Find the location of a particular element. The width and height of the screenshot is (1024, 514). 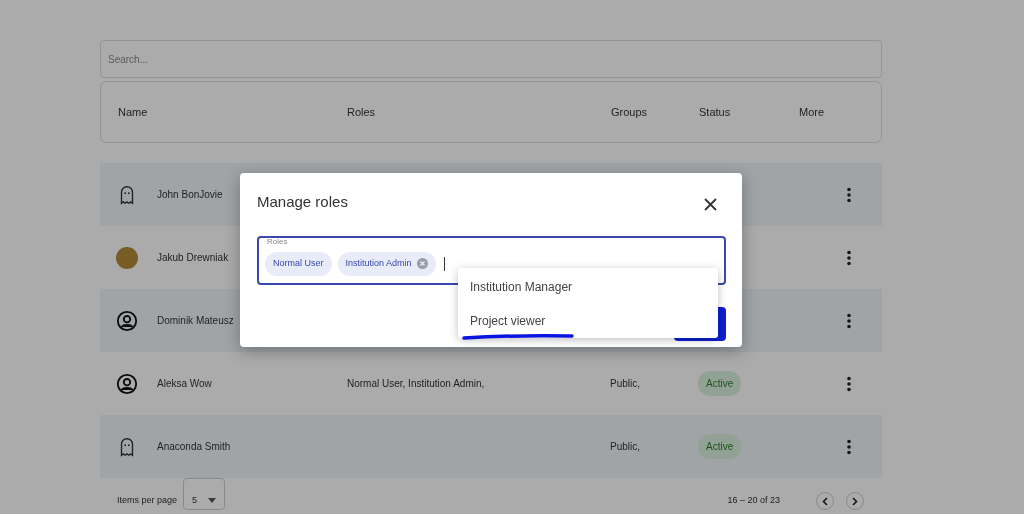

user-name: Anaconda Smith is located at coordinates (194, 447).